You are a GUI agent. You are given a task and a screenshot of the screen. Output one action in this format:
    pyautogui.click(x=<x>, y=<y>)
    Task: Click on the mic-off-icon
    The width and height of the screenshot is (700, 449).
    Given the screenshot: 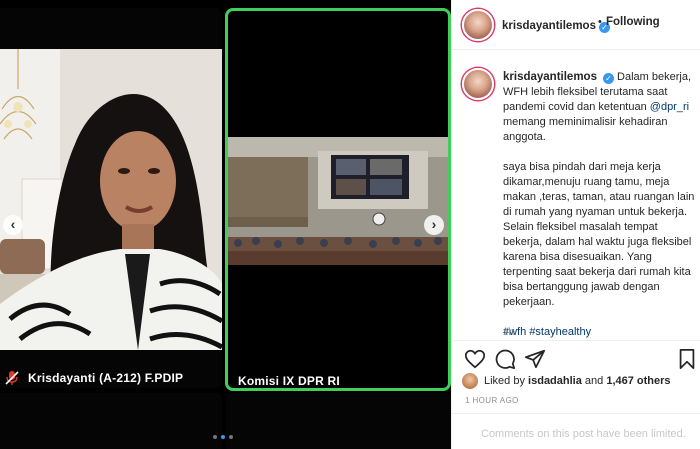 What is the action you would take?
    pyautogui.click(x=12, y=378)
    